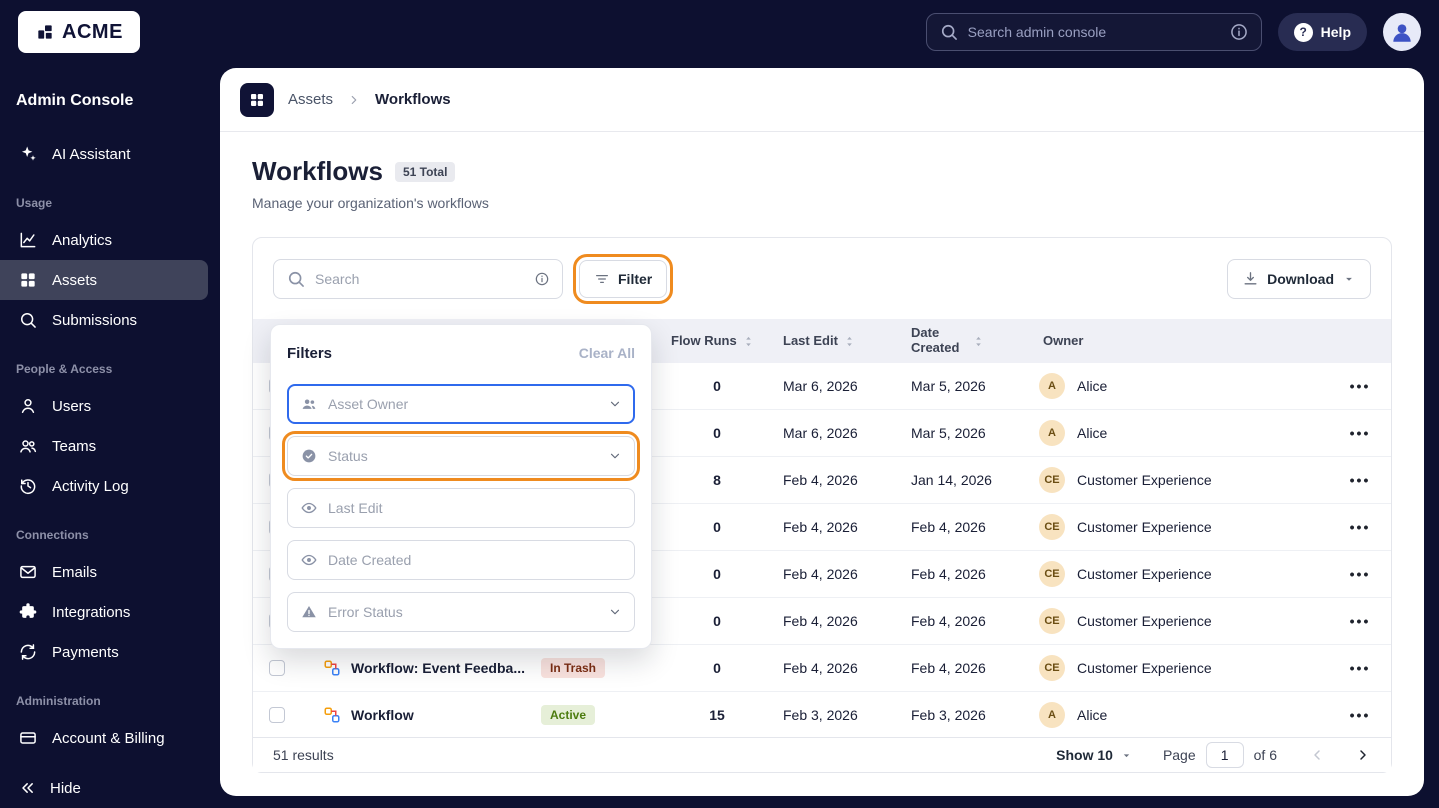  I want to click on download-button: Download, so click(1299, 278).